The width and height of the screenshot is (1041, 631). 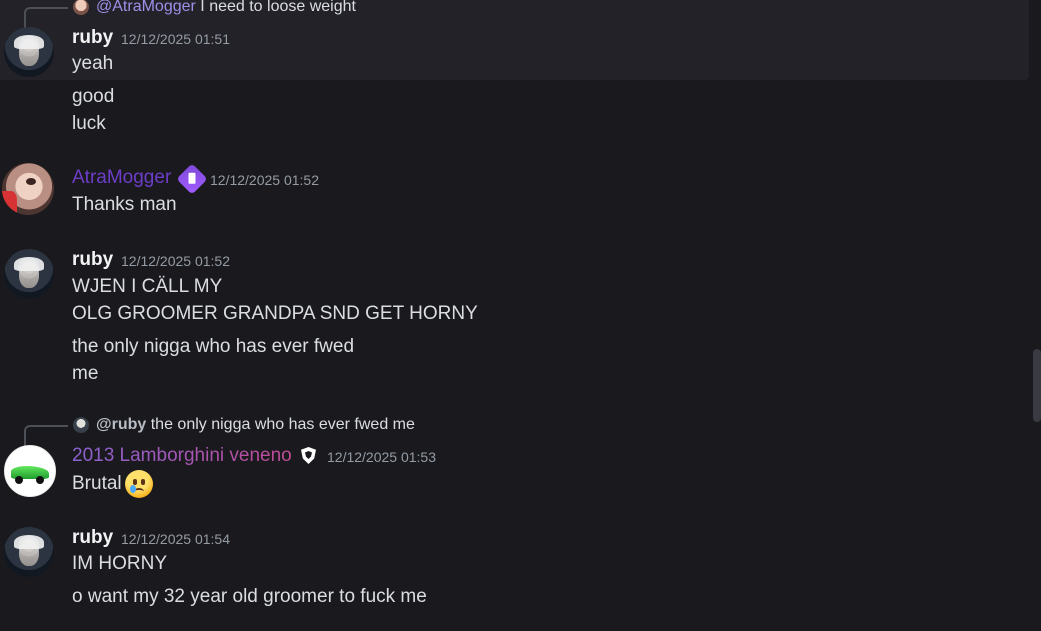 I want to click on message-text: WJEN I CÄLL MY, so click(x=147, y=286).